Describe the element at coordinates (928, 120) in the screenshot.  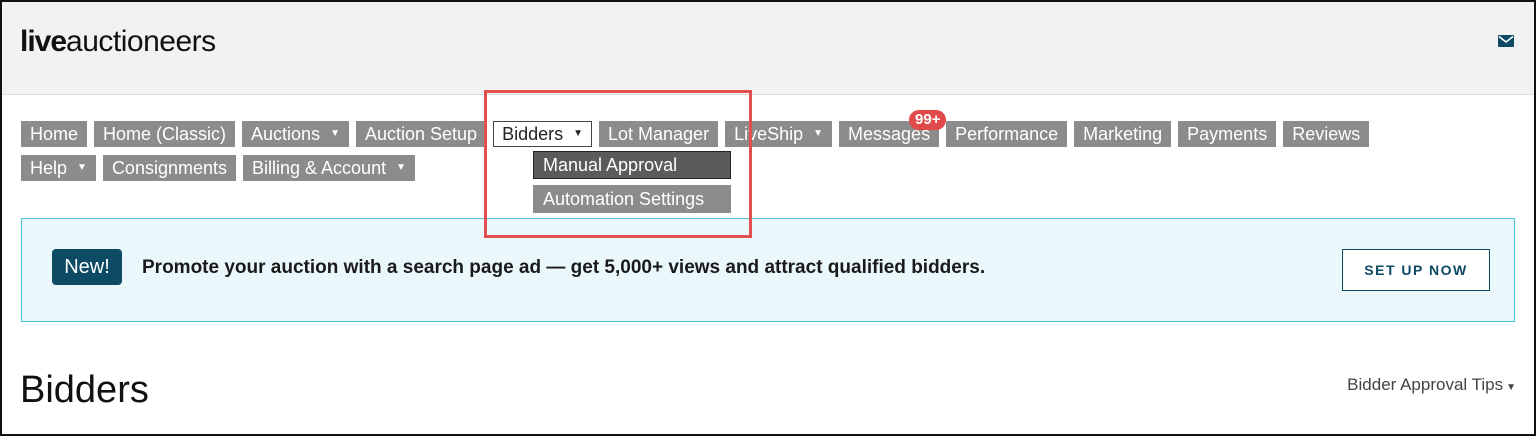
I see `messages-count-badge: 99+` at that location.